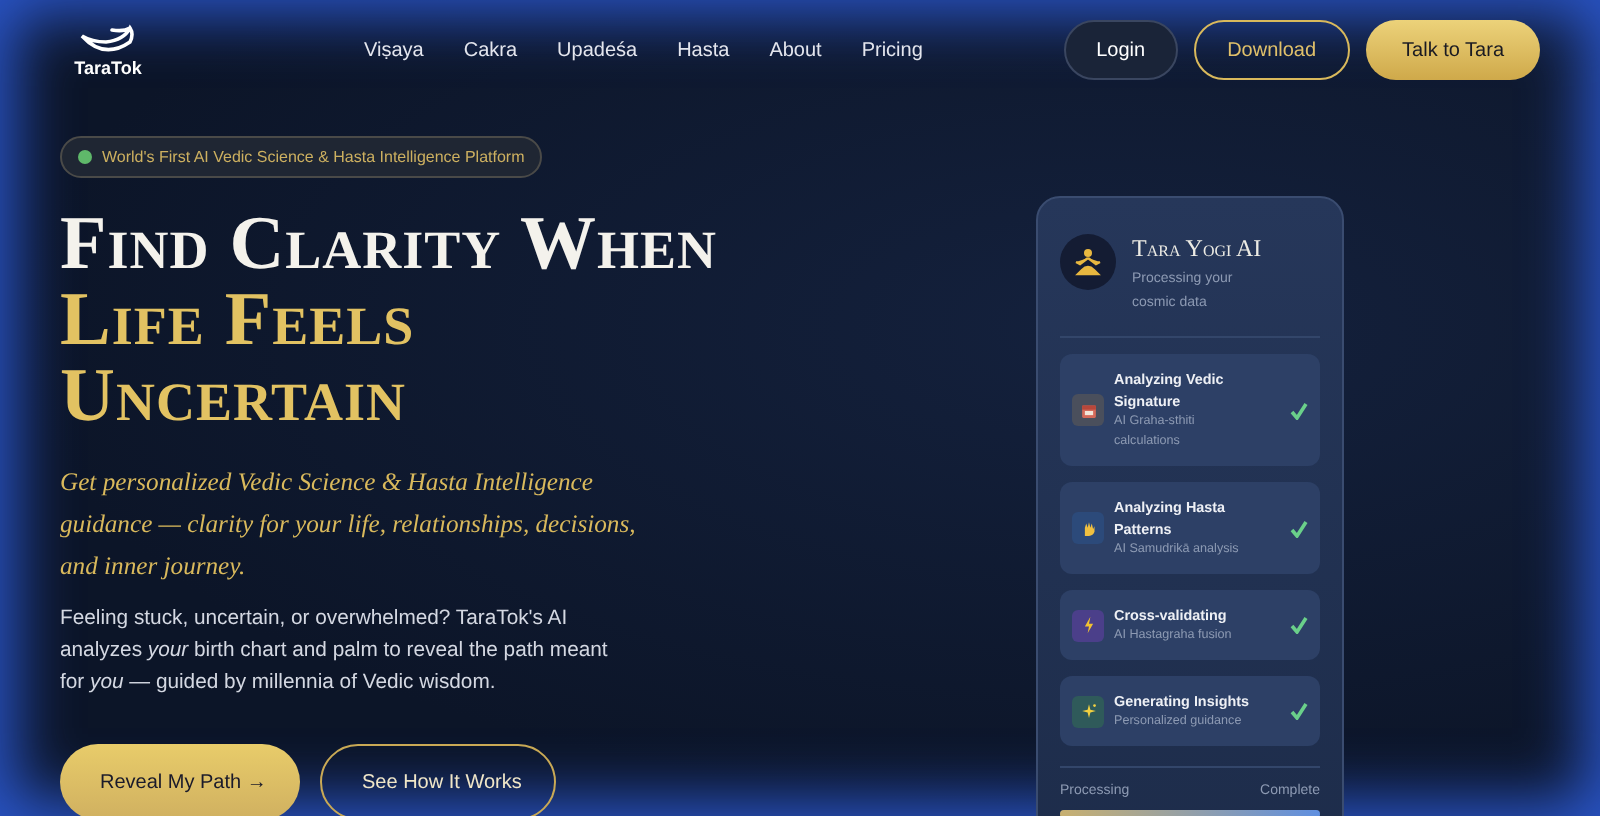 The image size is (1600, 816). I want to click on hero-heading: Find Clarity When, so click(389, 244).